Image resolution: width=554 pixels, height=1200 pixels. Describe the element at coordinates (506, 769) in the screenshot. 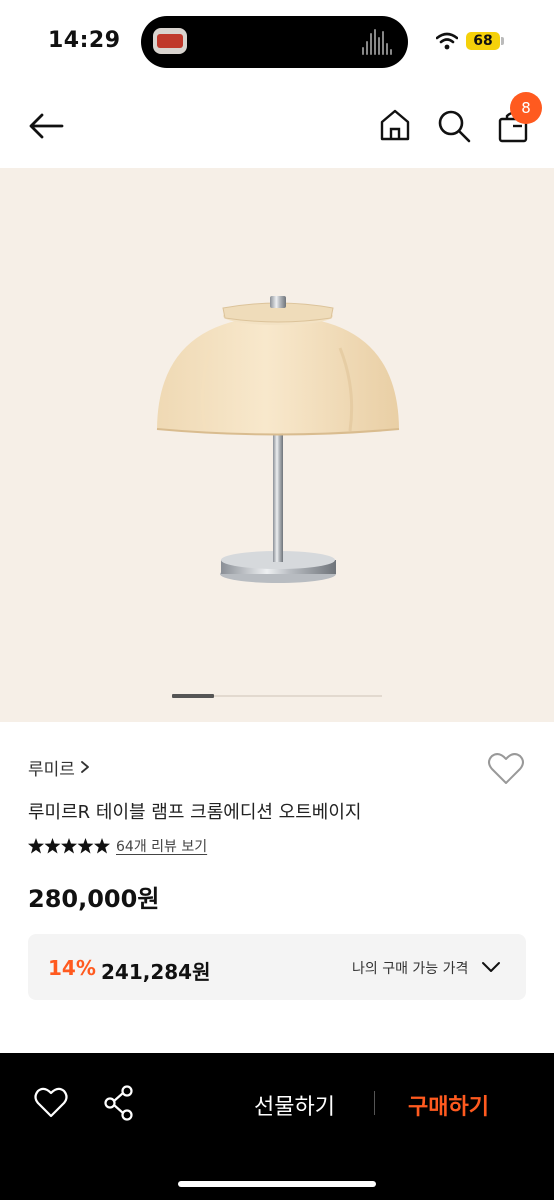

I see `wishlist-heart-icon` at that location.